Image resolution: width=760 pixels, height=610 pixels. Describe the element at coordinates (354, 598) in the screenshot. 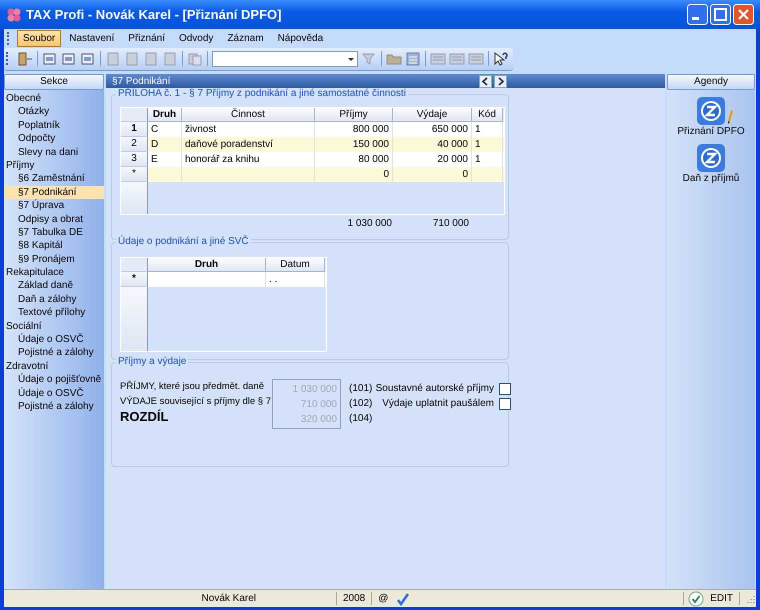

I see `status-year: 2008` at that location.